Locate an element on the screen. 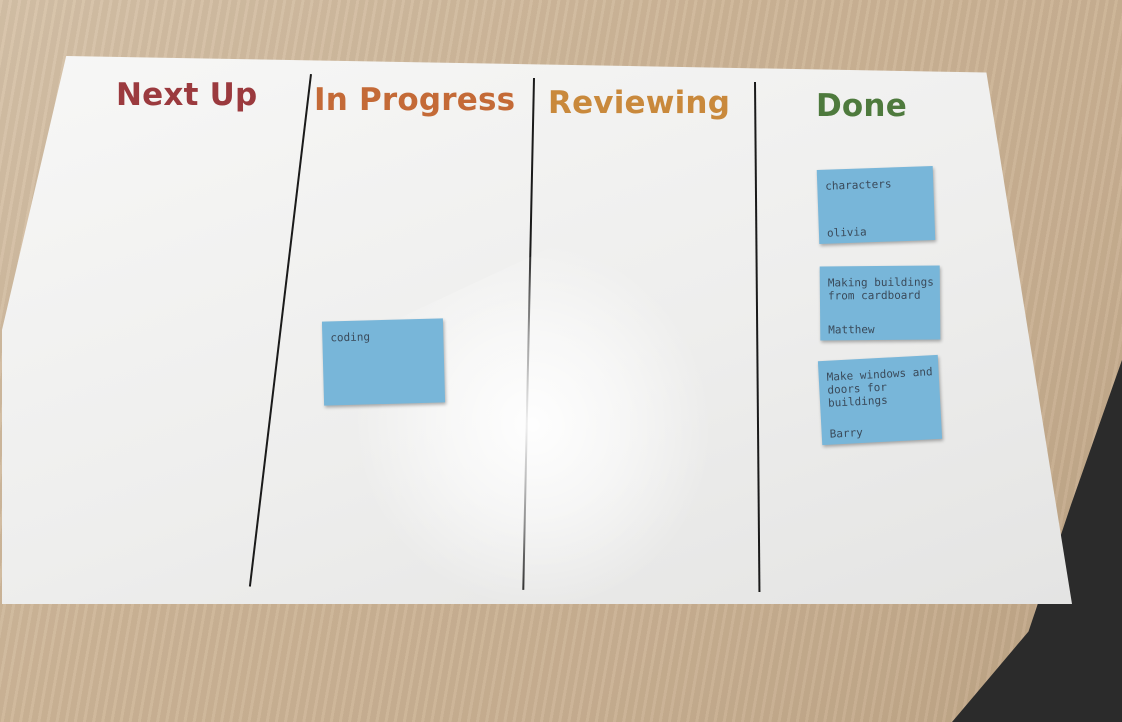 Image resolution: width=1122 pixels, height=722 pixels. note-assignee: Barry is located at coordinates (846, 433).